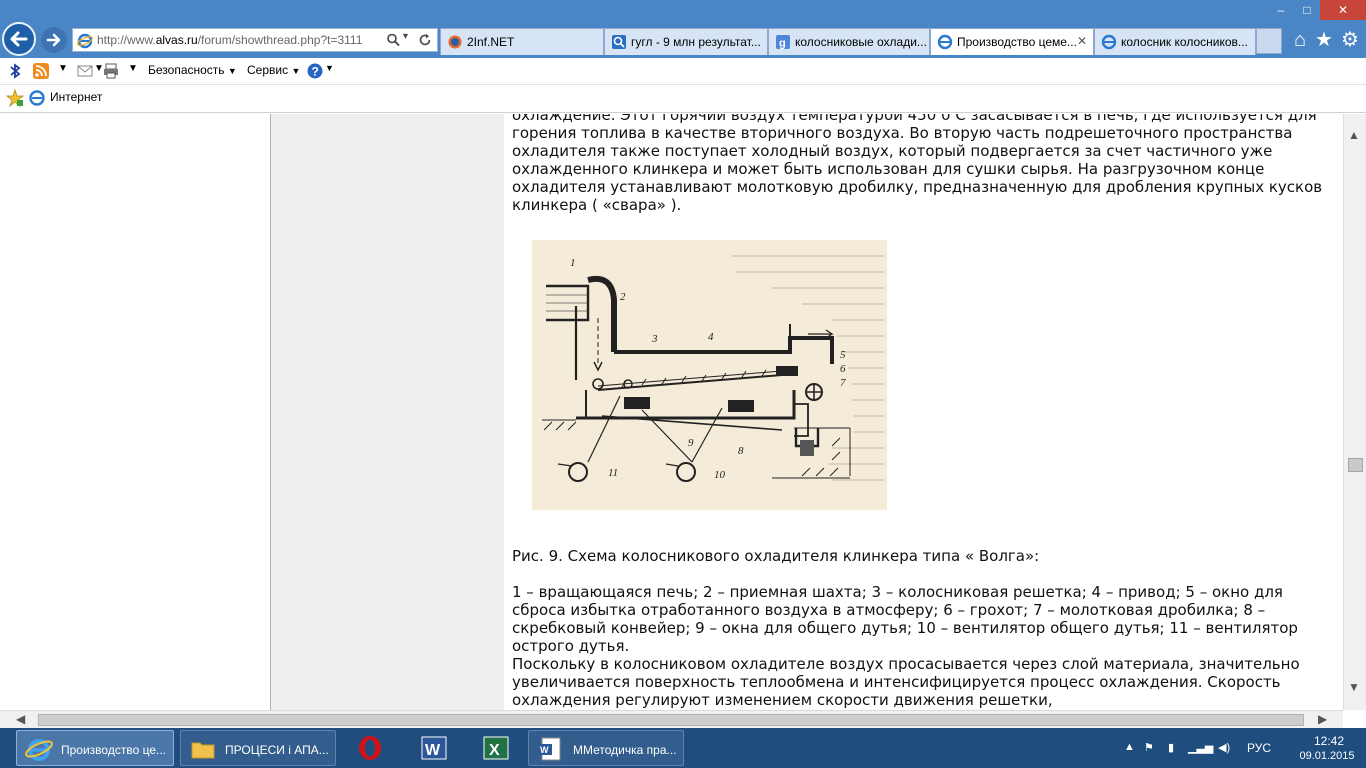 The image size is (1366, 768). Describe the element at coordinates (268, 70) in the screenshot. I see `service-label: Сервис` at that location.